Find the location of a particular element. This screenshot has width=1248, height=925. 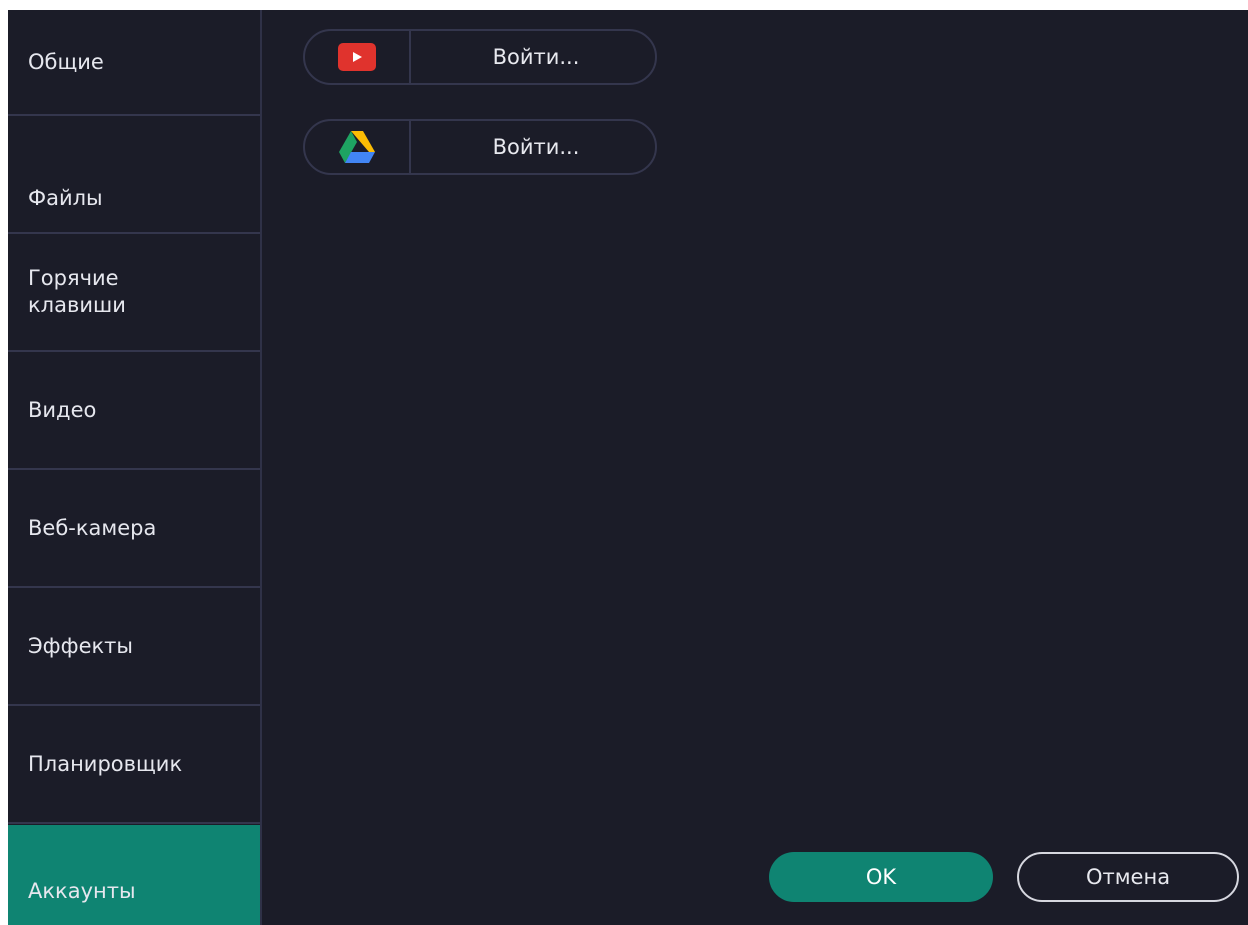

sidebar-item-label: Эффекты is located at coordinates (80, 645).